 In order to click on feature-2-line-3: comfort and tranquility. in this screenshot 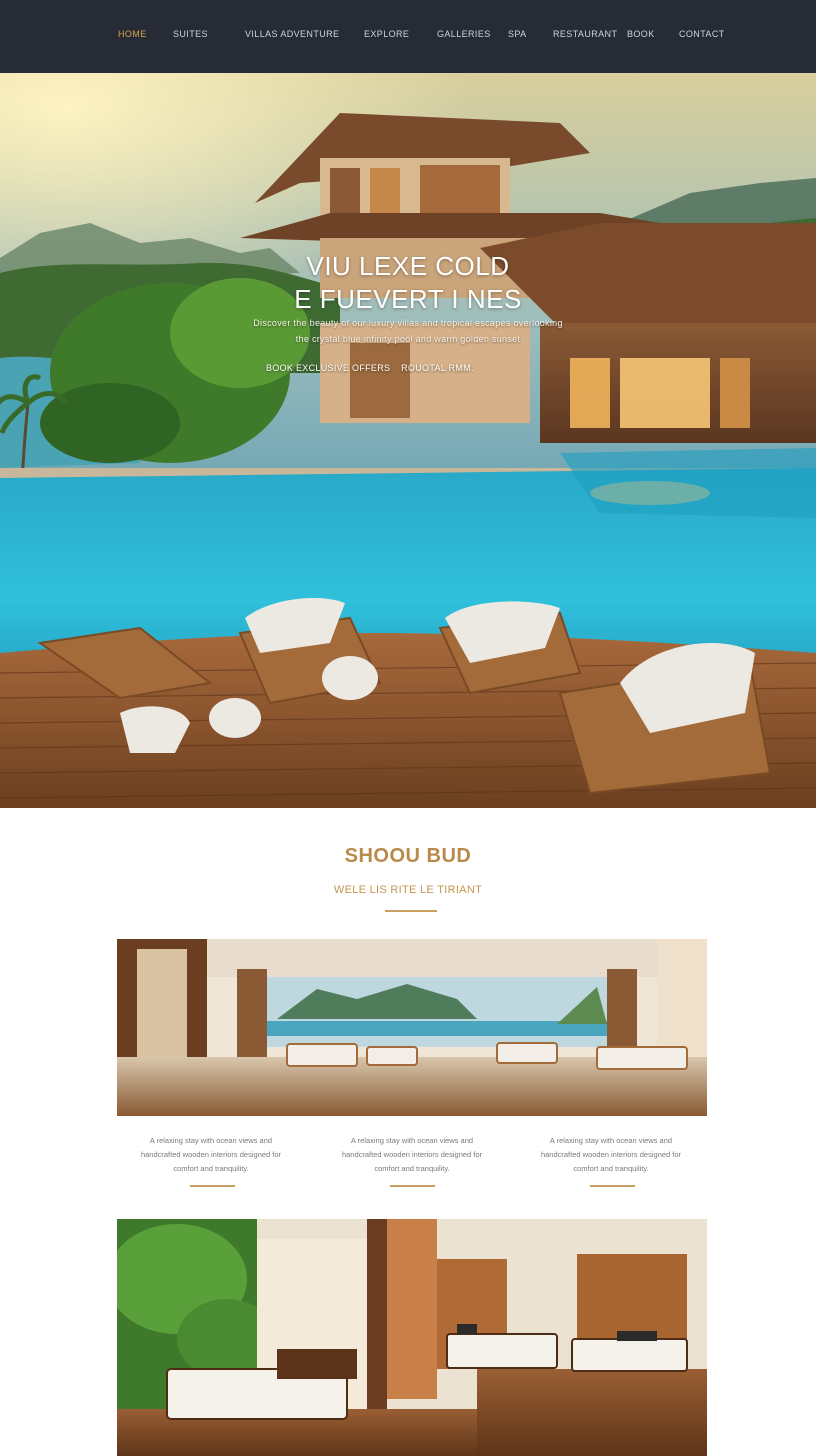, I will do `click(412, 1168)`.